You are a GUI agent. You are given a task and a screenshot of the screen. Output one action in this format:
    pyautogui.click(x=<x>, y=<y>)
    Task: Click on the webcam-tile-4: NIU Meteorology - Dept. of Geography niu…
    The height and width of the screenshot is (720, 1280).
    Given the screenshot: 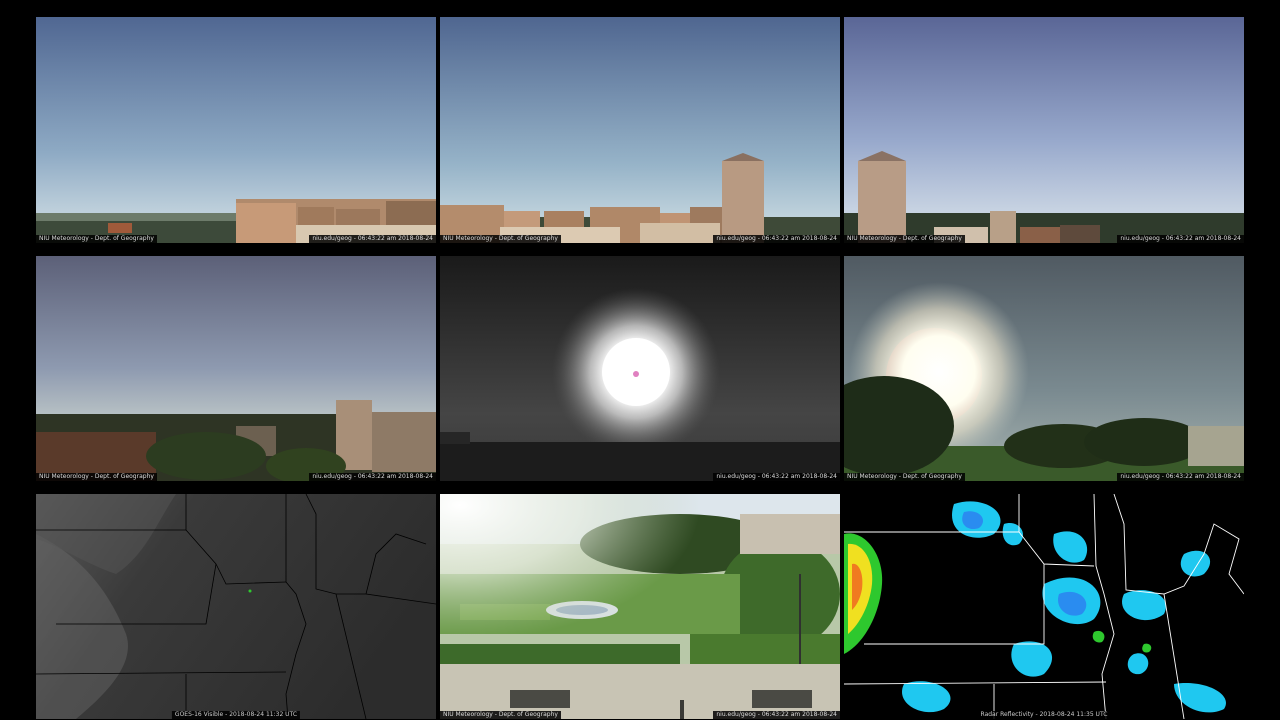 What is the action you would take?
    pyautogui.click(x=236, y=368)
    